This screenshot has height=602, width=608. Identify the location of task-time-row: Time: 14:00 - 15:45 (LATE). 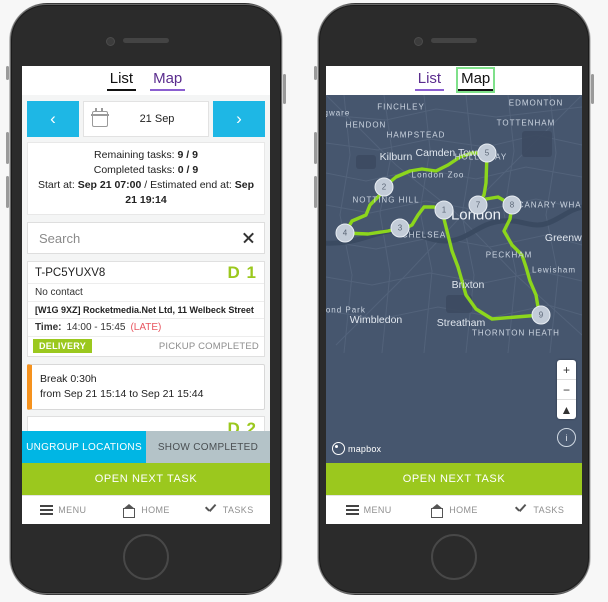
(146, 328).